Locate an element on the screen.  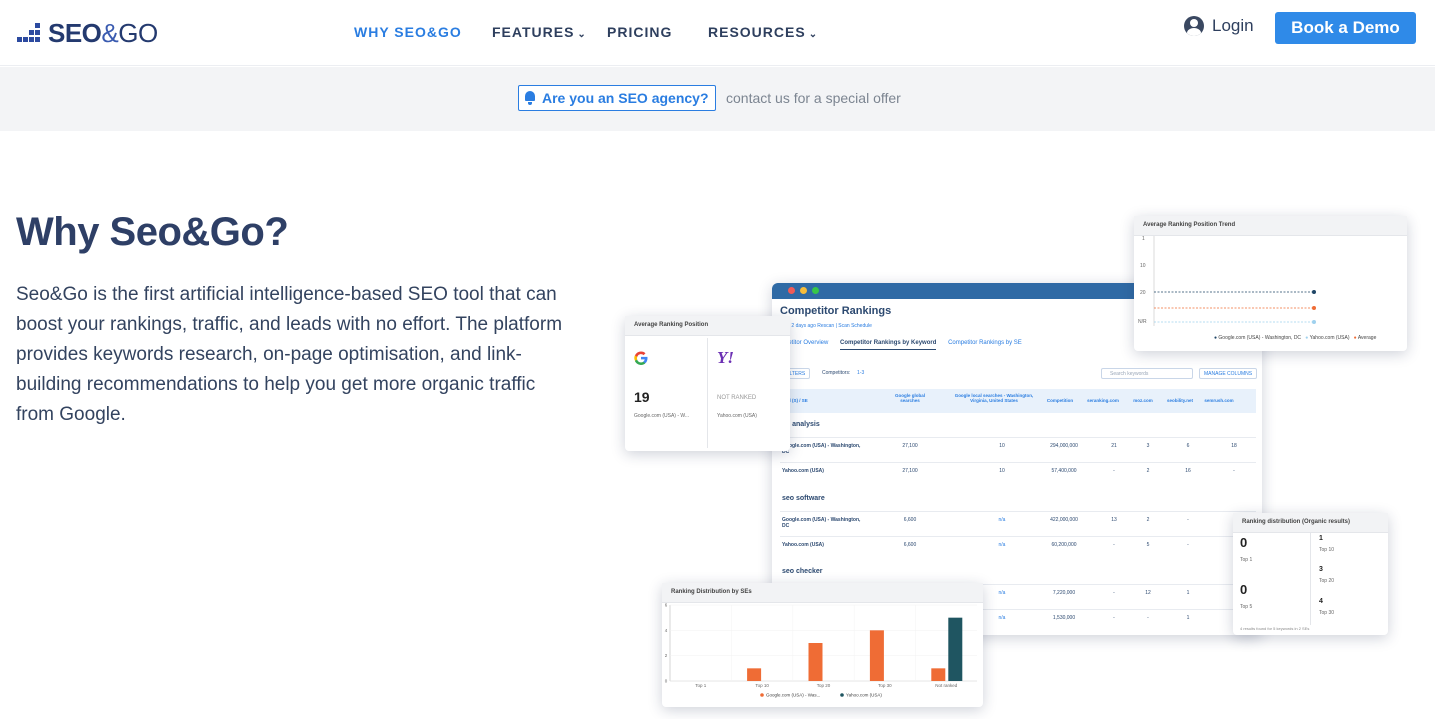
yahoo-rank: NOT RANKED is located at coordinates (737, 398).